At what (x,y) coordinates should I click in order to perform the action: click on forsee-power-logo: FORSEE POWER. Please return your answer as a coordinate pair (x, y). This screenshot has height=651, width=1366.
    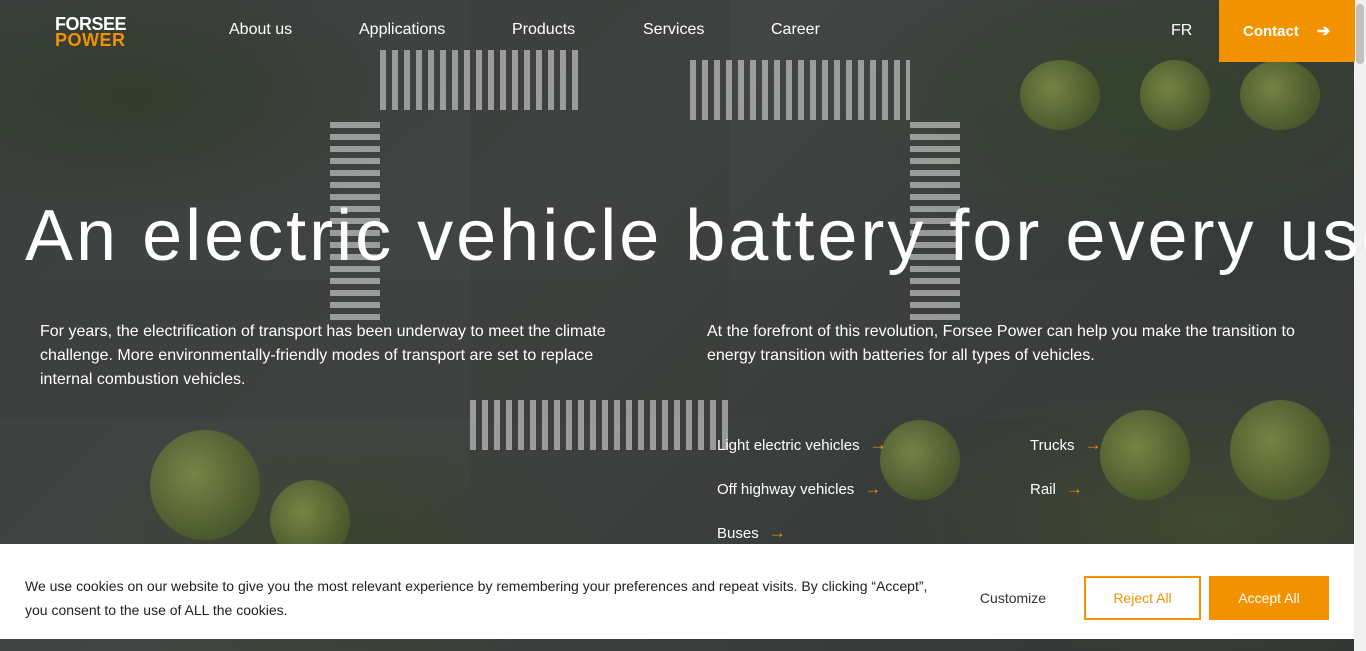
    Looking at the image, I should click on (100, 32).